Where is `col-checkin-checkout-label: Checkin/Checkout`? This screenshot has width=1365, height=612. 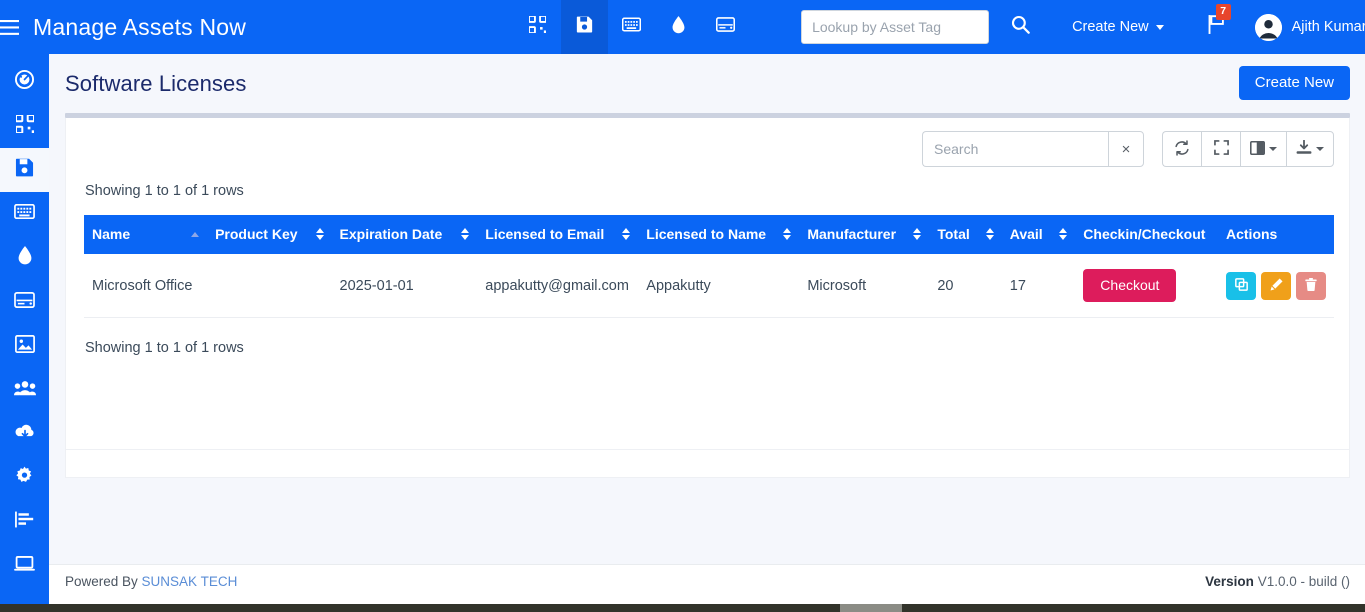 col-checkin-checkout-label: Checkin/Checkout is located at coordinates (1144, 234).